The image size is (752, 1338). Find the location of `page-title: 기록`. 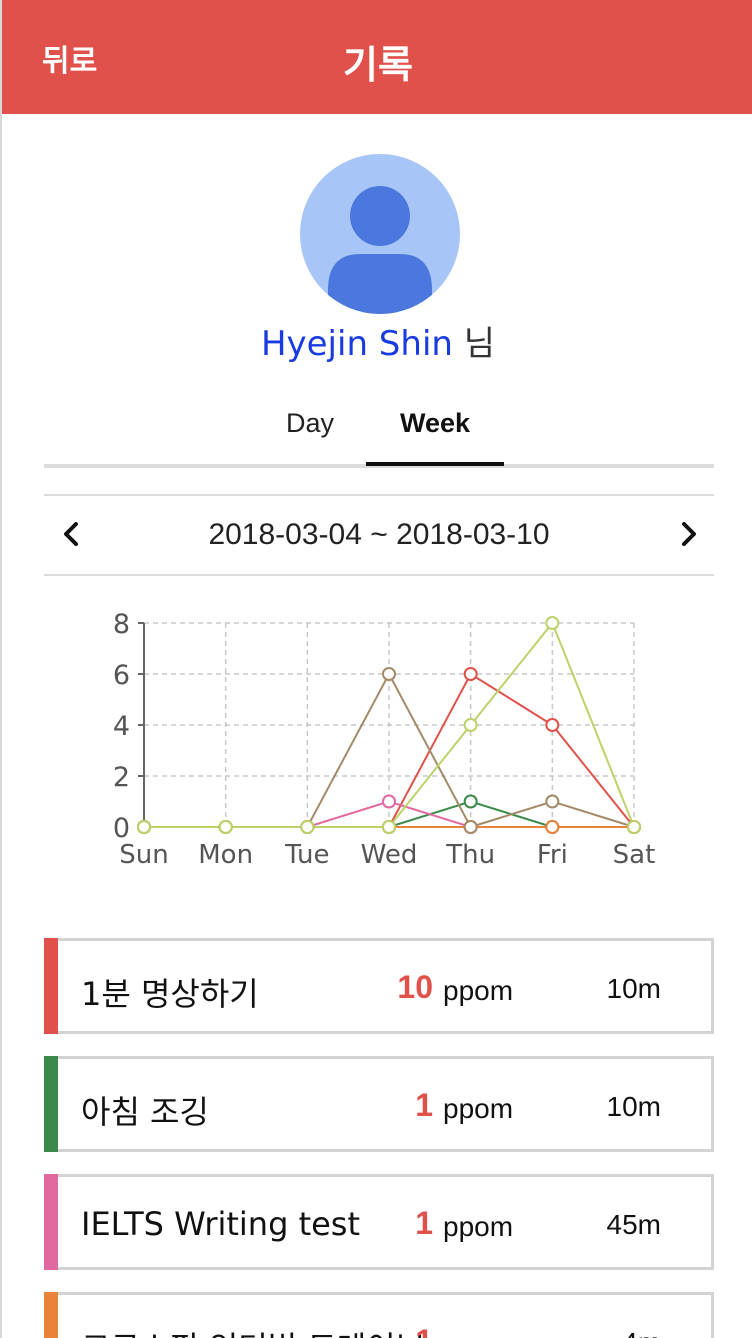

page-title: 기록 is located at coordinates (378, 65).